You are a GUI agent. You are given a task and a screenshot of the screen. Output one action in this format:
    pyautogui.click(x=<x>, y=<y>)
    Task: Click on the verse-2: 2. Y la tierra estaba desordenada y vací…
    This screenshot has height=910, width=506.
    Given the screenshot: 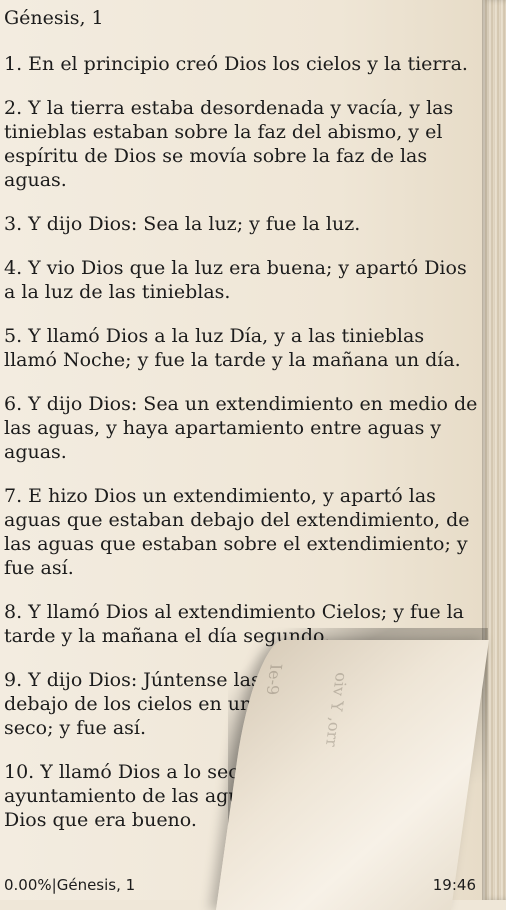 What is the action you would take?
    pyautogui.click(x=229, y=144)
    